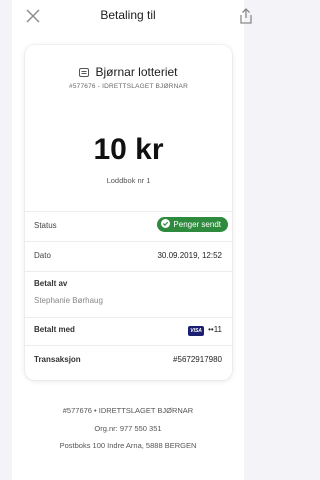  I want to click on visa-card-icon: VISA, so click(196, 331).